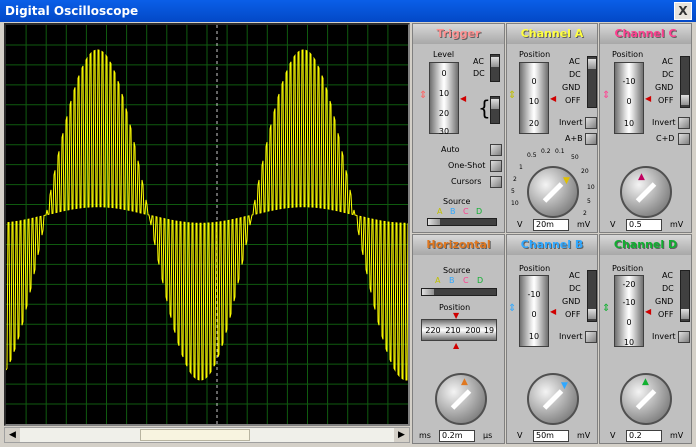 This screenshot has height=447, width=696. What do you see at coordinates (592, 296) in the screenshot?
I see `channel-b-coupling-switch` at bounding box center [592, 296].